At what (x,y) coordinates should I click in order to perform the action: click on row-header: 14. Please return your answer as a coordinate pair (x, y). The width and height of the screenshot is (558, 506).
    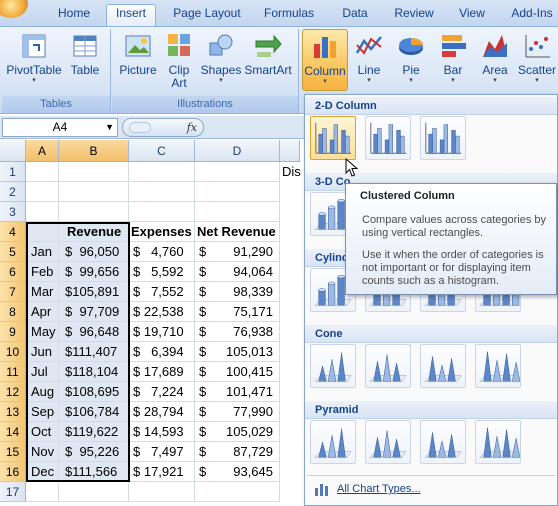
    Looking at the image, I should click on (13, 432).